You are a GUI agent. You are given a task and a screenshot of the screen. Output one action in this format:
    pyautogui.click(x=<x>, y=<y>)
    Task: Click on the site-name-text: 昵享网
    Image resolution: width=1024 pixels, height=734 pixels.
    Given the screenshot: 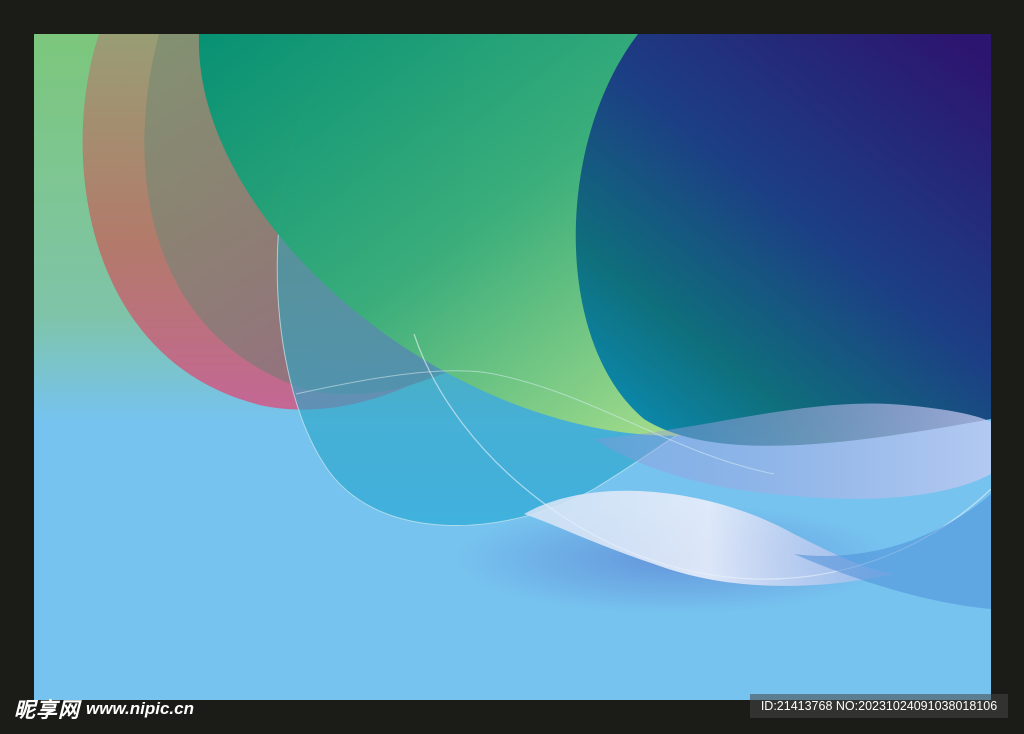 What is the action you would take?
    pyautogui.click(x=47, y=710)
    